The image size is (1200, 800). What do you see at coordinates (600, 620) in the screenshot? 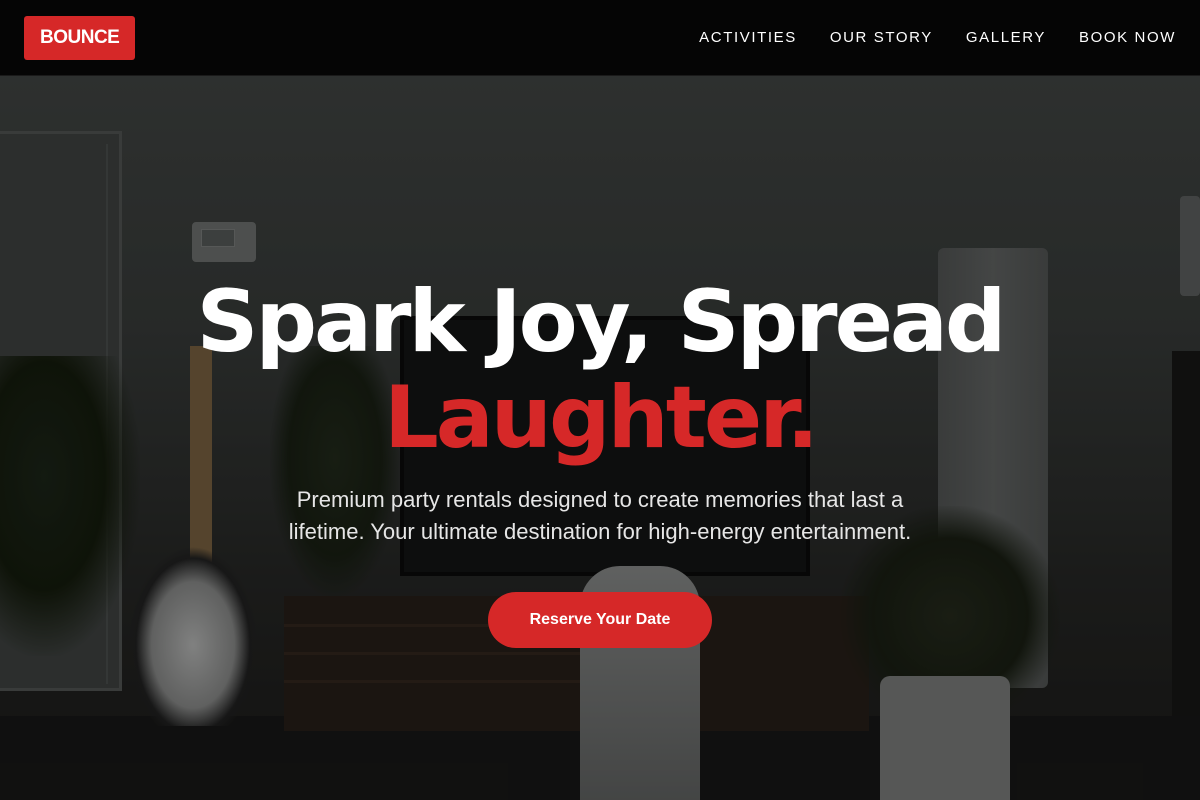
I see `reserve-date-button: Reserve Your Date` at bounding box center [600, 620].